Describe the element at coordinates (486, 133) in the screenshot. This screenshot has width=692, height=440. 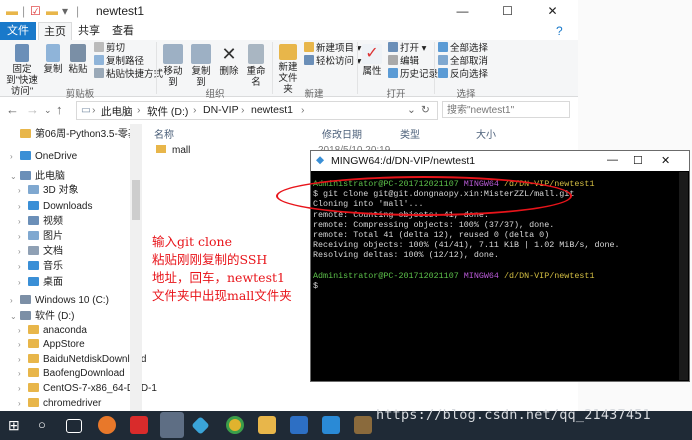
I see `column-size: 大小` at that location.